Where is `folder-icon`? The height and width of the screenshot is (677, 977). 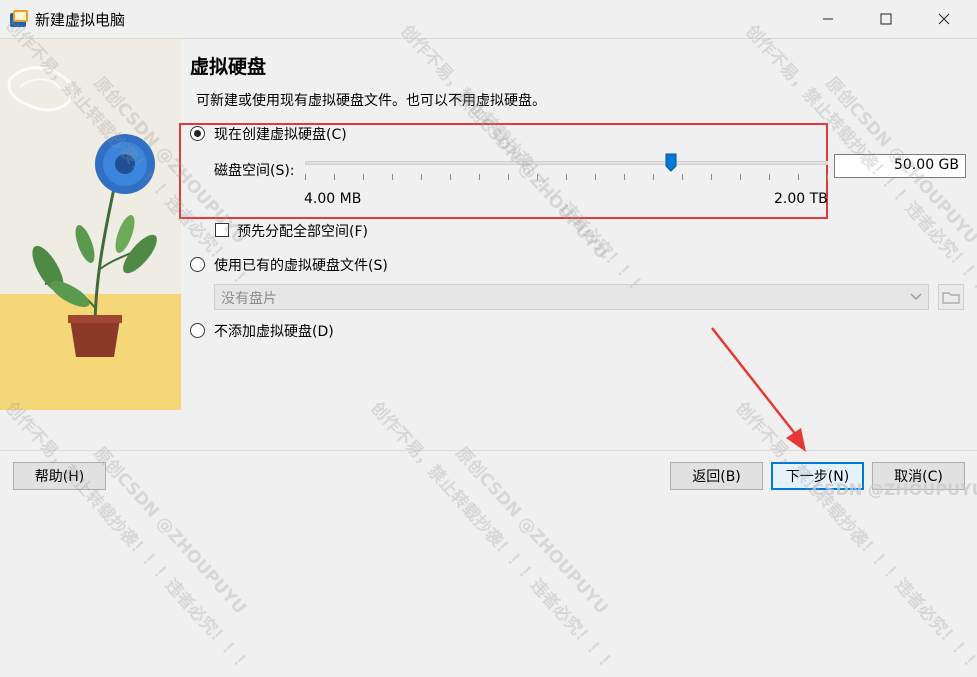
folder-icon is located at coordinates (951, 298).